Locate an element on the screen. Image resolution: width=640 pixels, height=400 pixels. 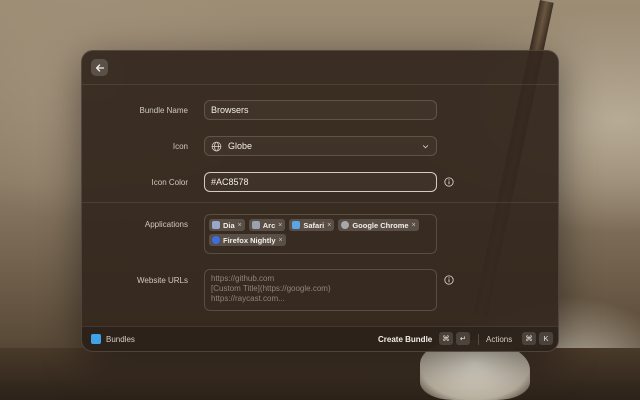
back-button is located at coordinates (99, 67).